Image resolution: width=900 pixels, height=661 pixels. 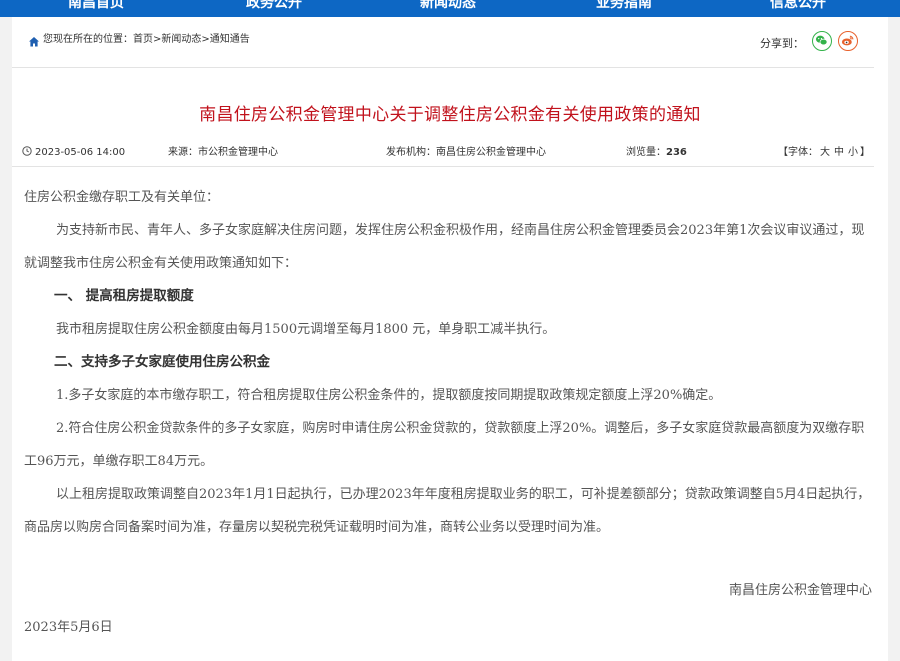 I want to click on breadcrumb-row: 您现在所在的位置：首页>新闻动态>通知通告 分享到：, so click(x=450, y=42).